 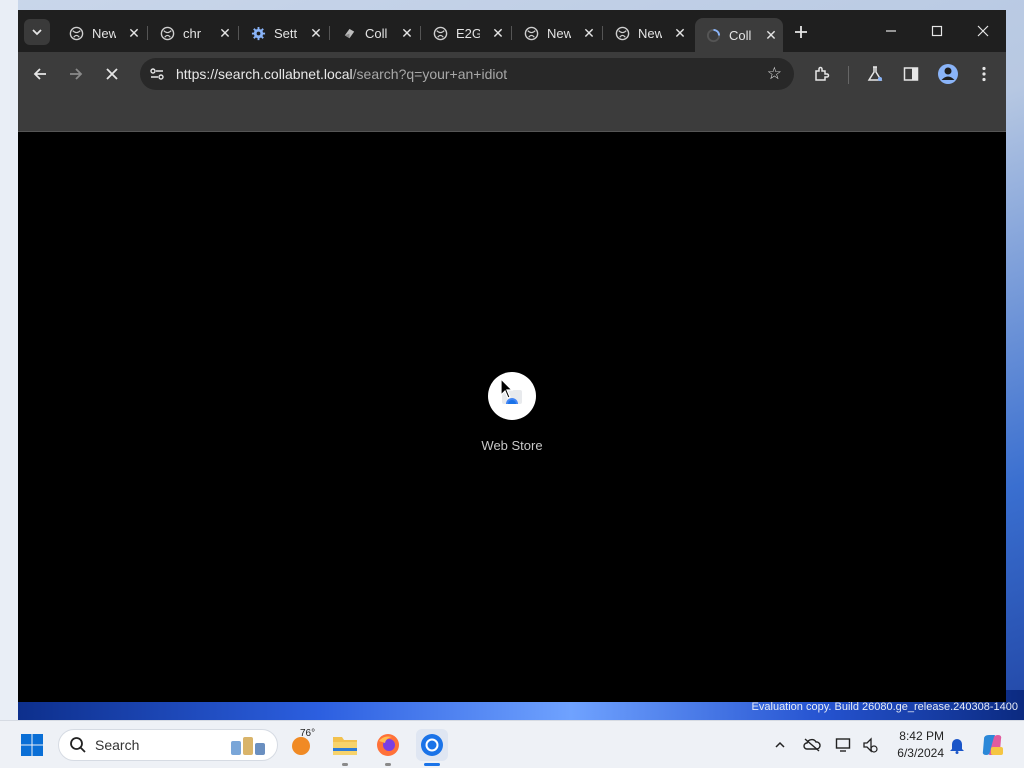 I want to click on tab-title: E2G, so click(x=468, y=33).